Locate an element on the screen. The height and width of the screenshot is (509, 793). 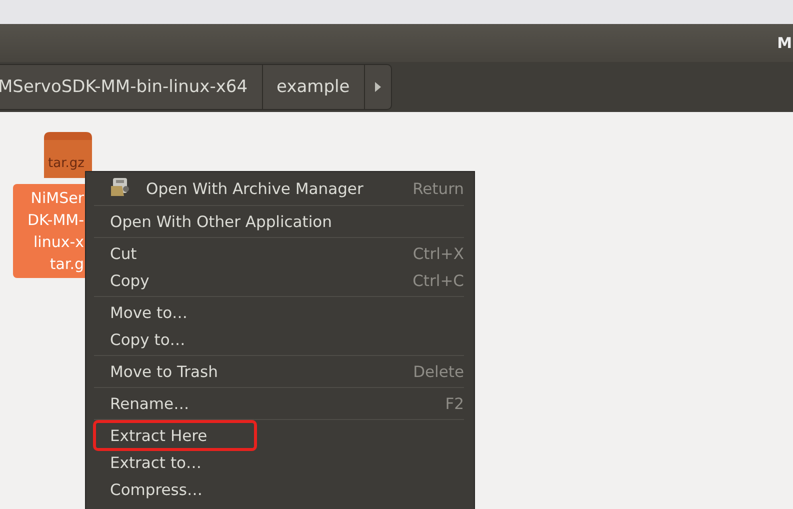
window-title: M is located at coordinates (784, 43).